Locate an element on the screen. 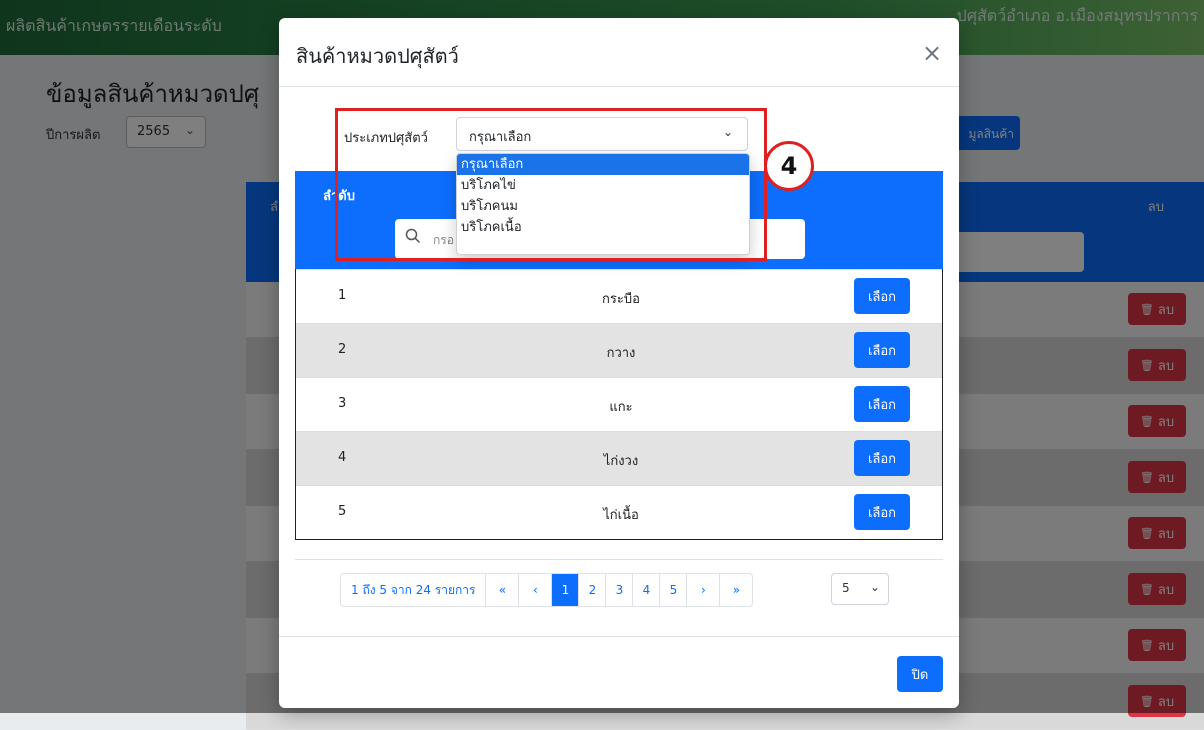 This screenshot has width=1204, height=730. page-button-1: 1 is located at coordinates (566, 590).